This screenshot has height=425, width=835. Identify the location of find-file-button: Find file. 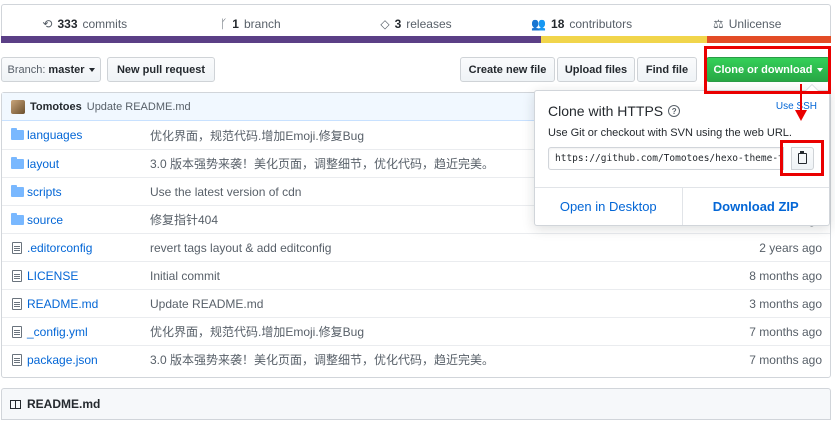
(667, 69).